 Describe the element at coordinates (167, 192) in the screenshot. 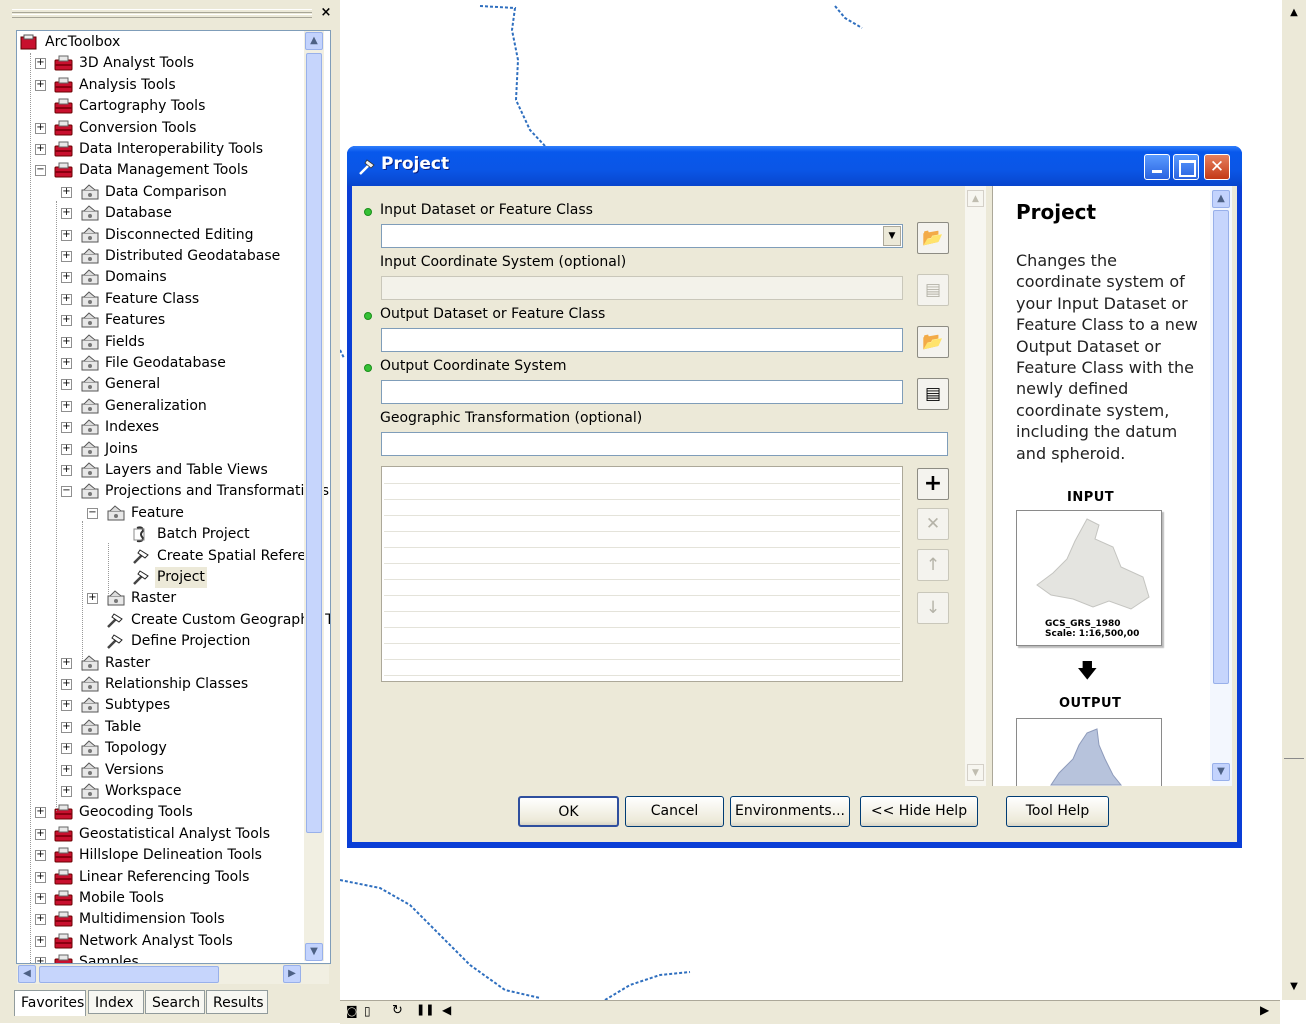

I see `tree-item: + Data Comparison` at that location.